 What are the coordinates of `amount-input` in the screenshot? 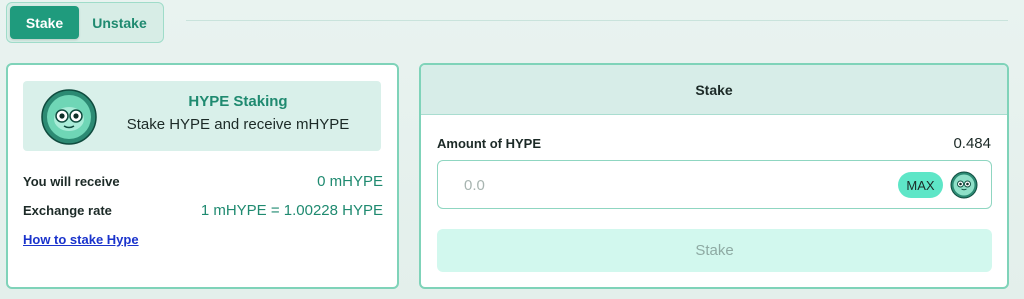 It's located at (664, 185).